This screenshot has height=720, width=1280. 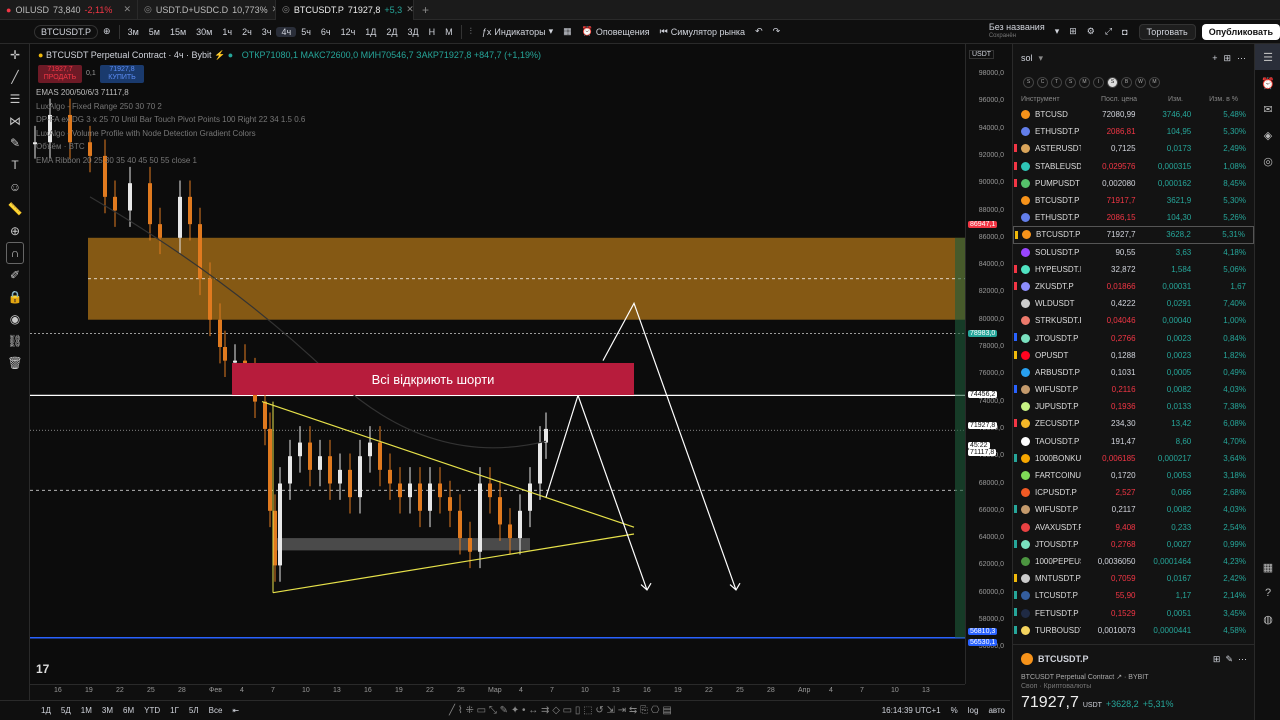 What do you see at coordinates (1133, 148) in the screenshot?
I see `watchlist-row: ASTERUSDT 0,7125 0,0173 2,49%` at bounding box center [1133, 148].